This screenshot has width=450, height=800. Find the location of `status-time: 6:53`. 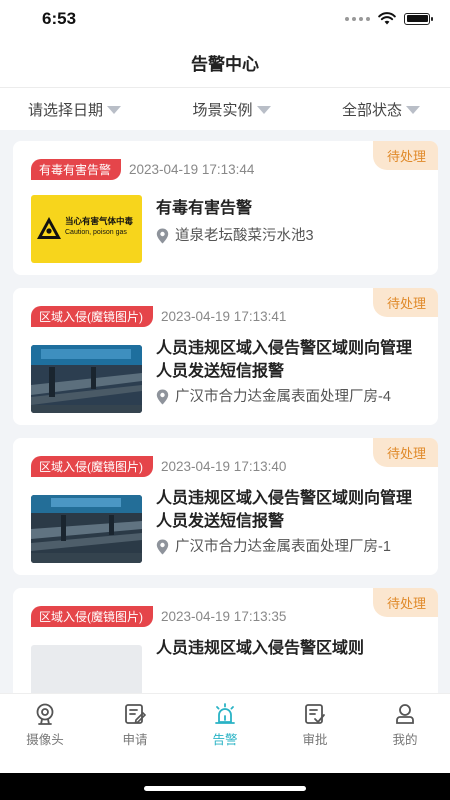

status-time: 6:53 is located at coordinates (59, 18).